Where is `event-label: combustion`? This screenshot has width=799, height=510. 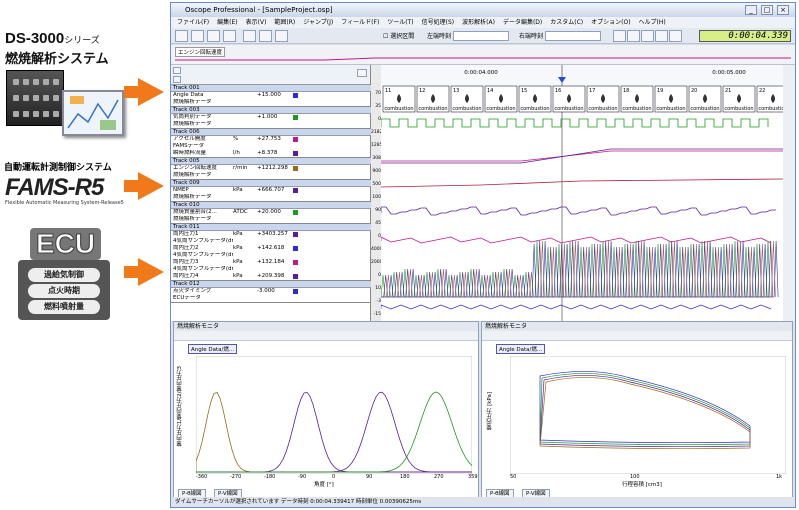
event-label: combustion is located at coordinates (398, 109).